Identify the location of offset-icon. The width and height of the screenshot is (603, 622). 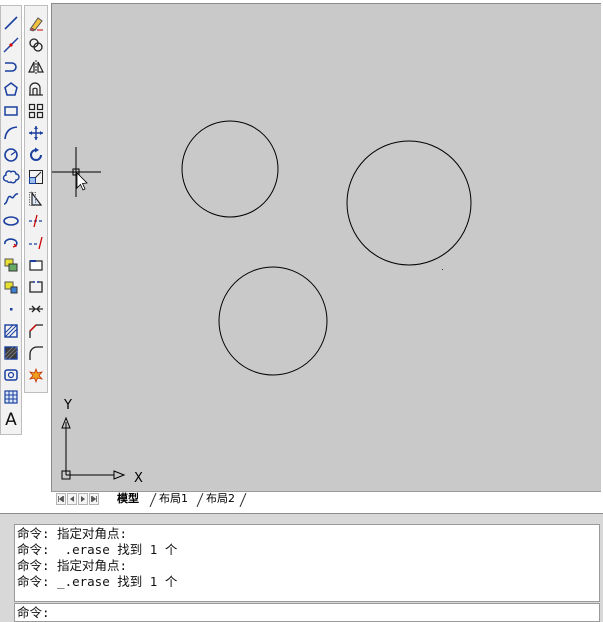
(36, 89).